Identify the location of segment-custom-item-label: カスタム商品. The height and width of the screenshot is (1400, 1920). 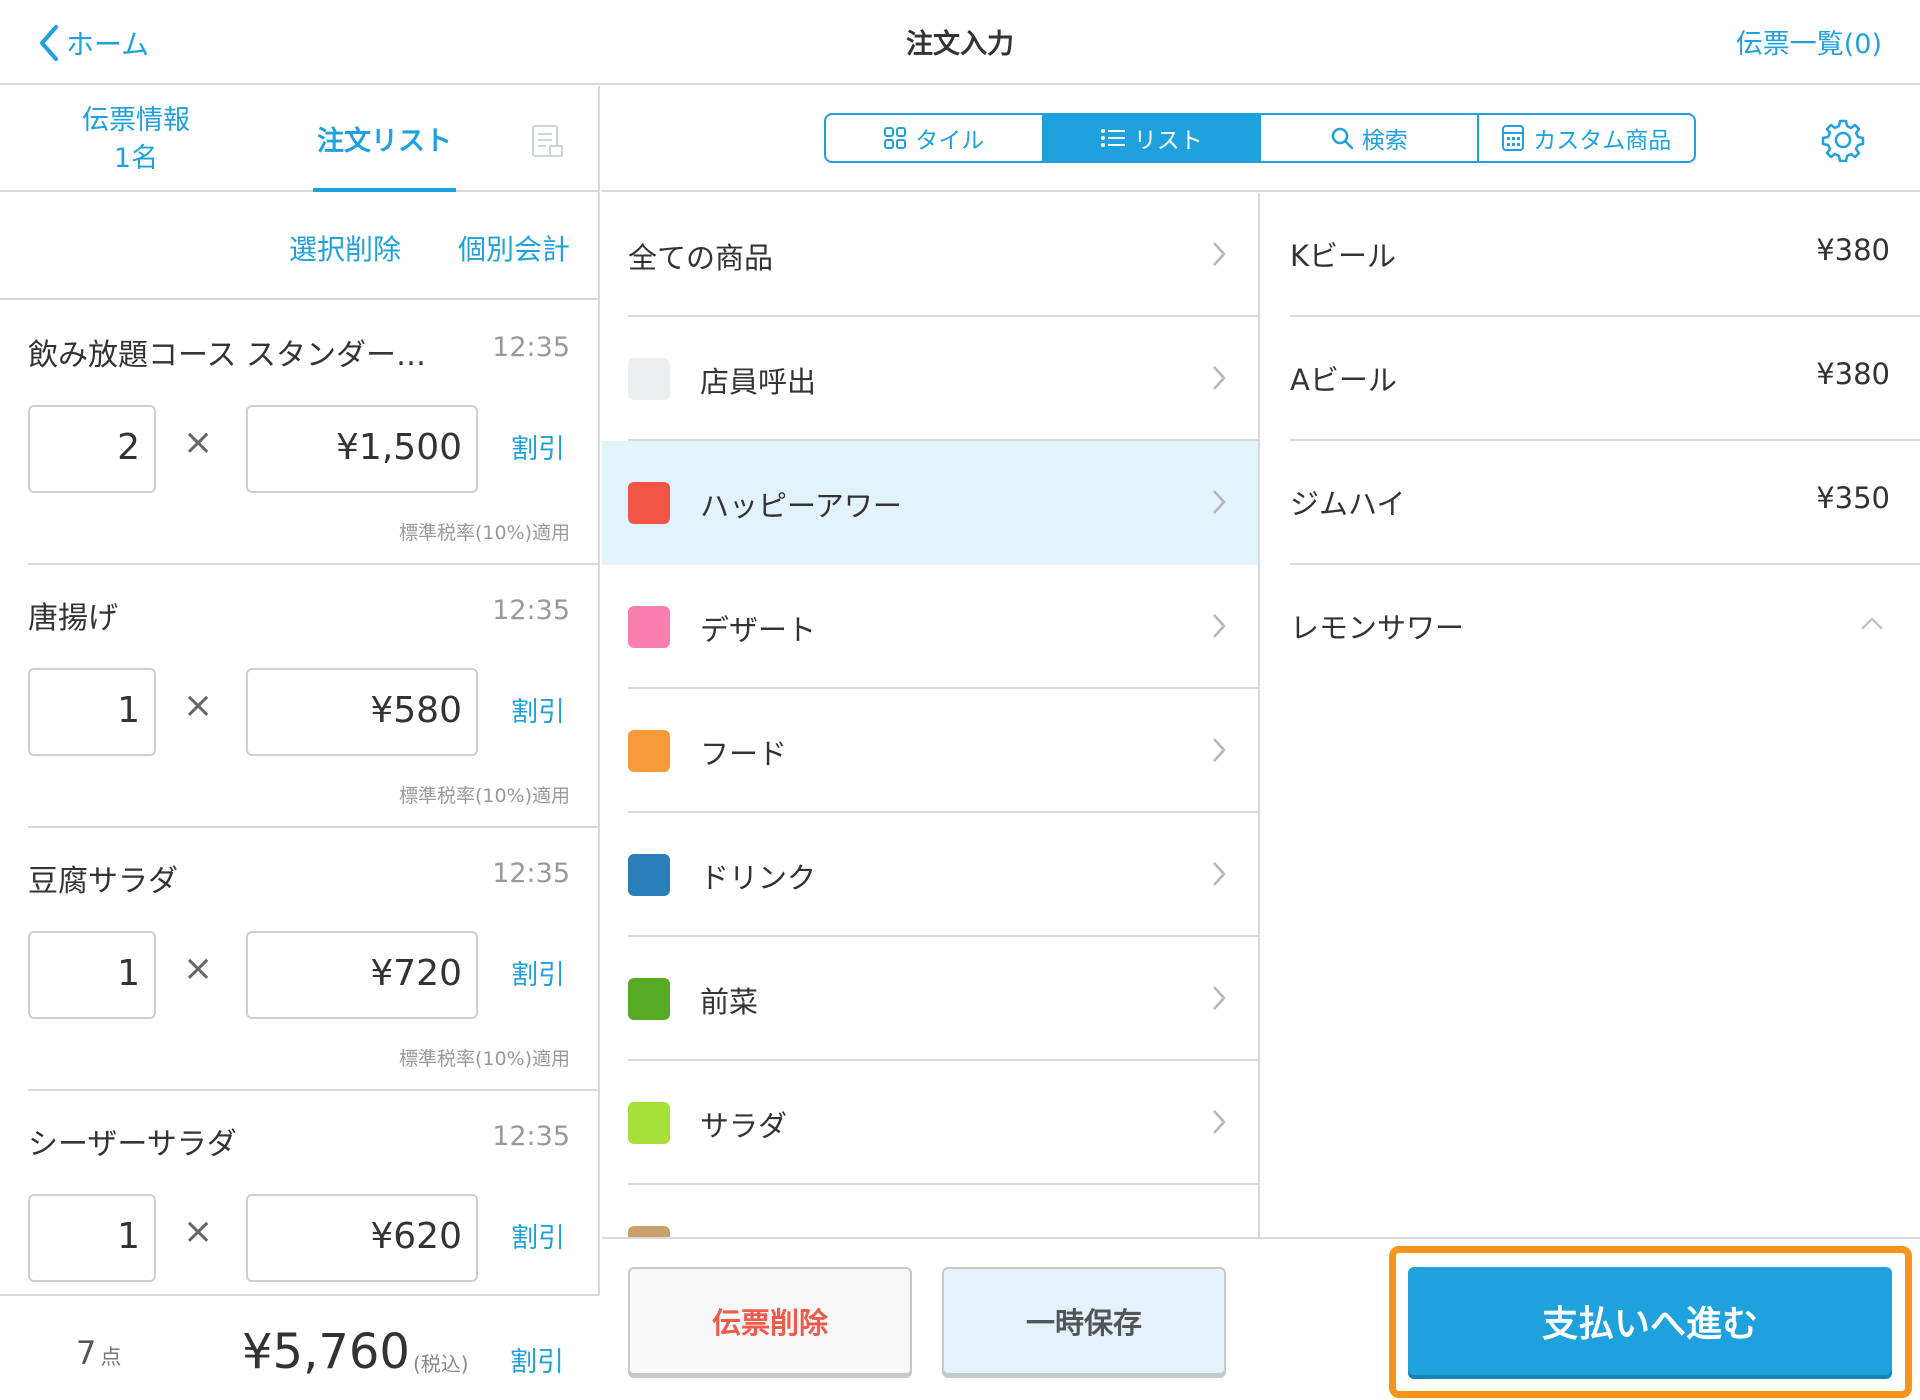
(1602, 141).